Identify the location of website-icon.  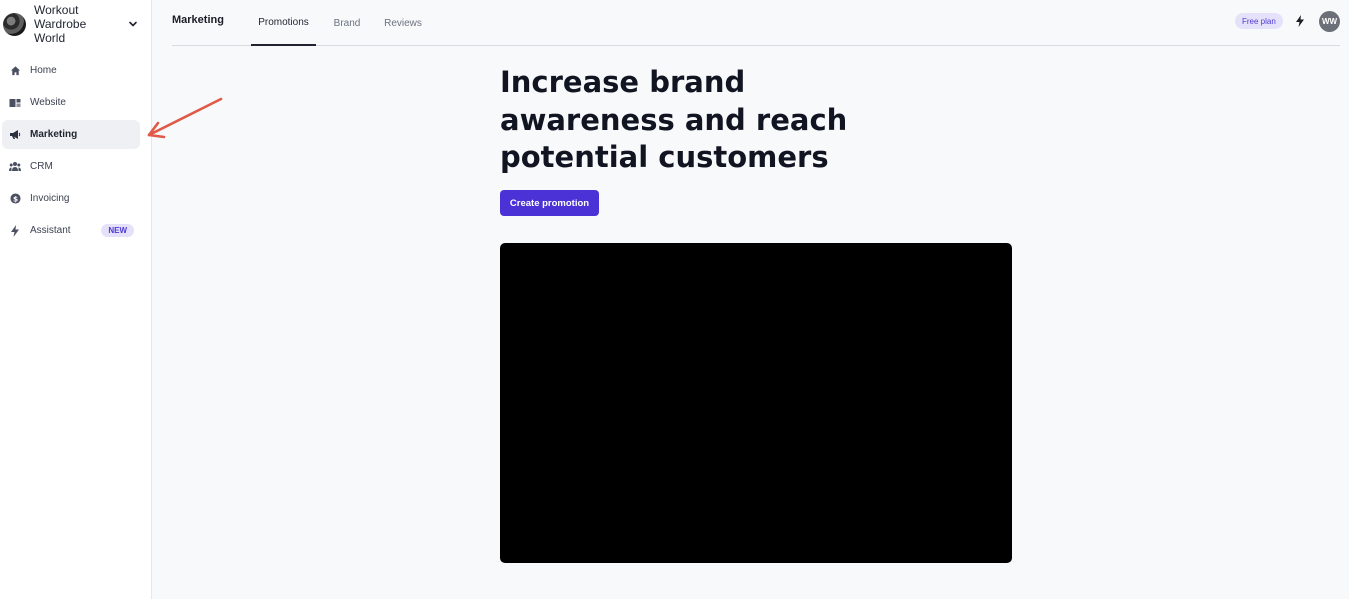
(15, 103).